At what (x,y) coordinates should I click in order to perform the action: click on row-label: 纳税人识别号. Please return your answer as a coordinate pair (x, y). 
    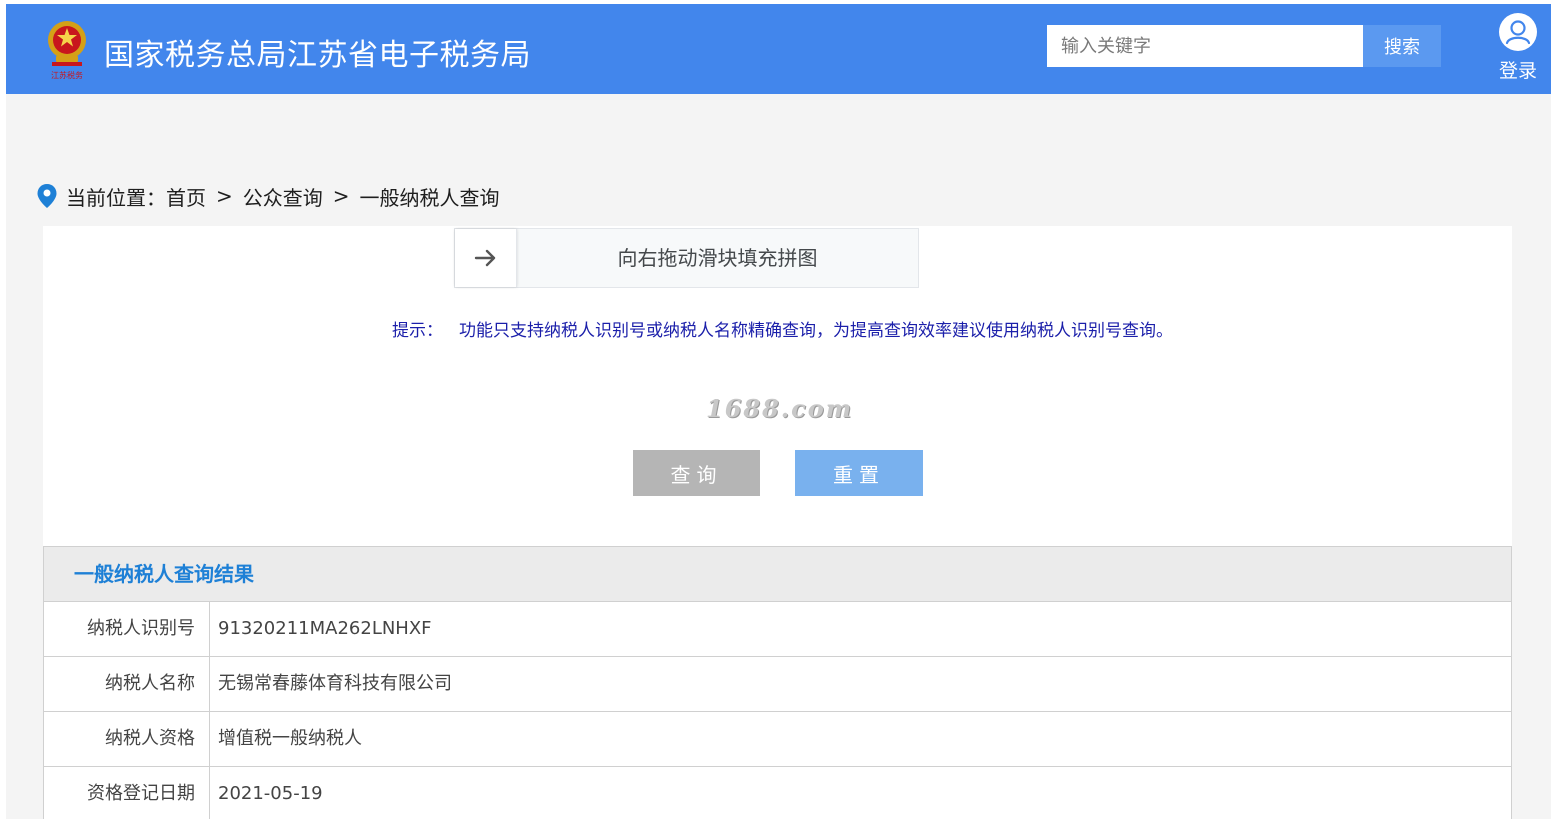
    Looking at the image, I should click on (127, 629).